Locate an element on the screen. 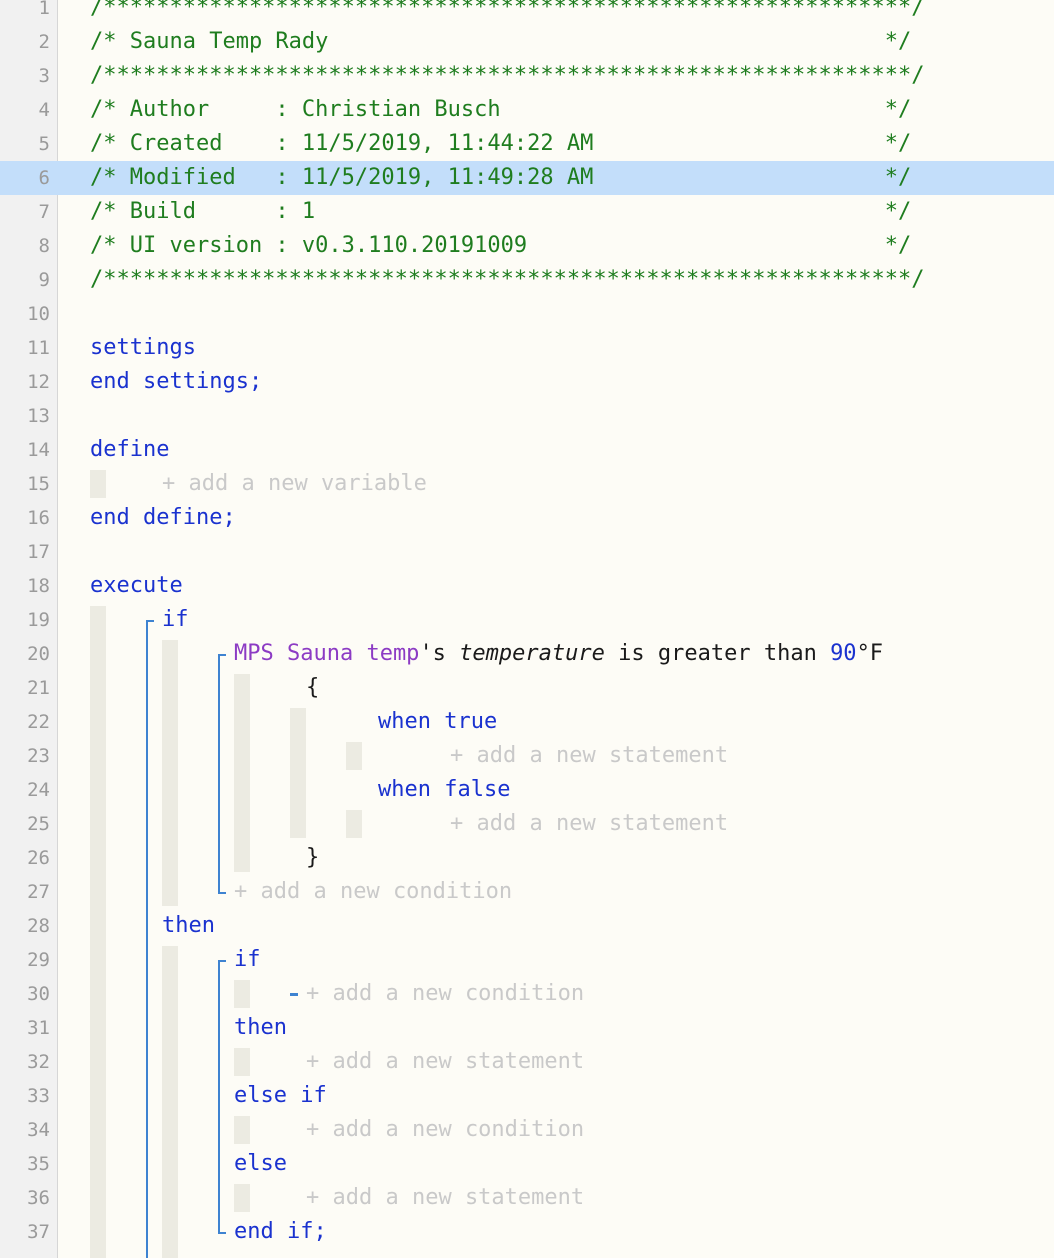 The image size is (1054, 1258). line-number: 31 is located at coordinates (38, 1028).